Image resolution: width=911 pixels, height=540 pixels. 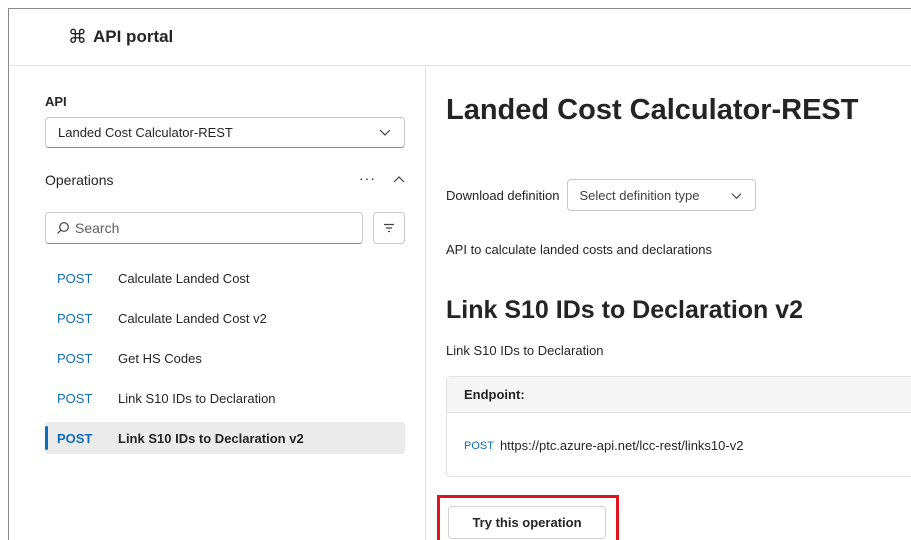 I want to click on operation-name: Calculate Landed Cost v2, so click(x=192, y=318).